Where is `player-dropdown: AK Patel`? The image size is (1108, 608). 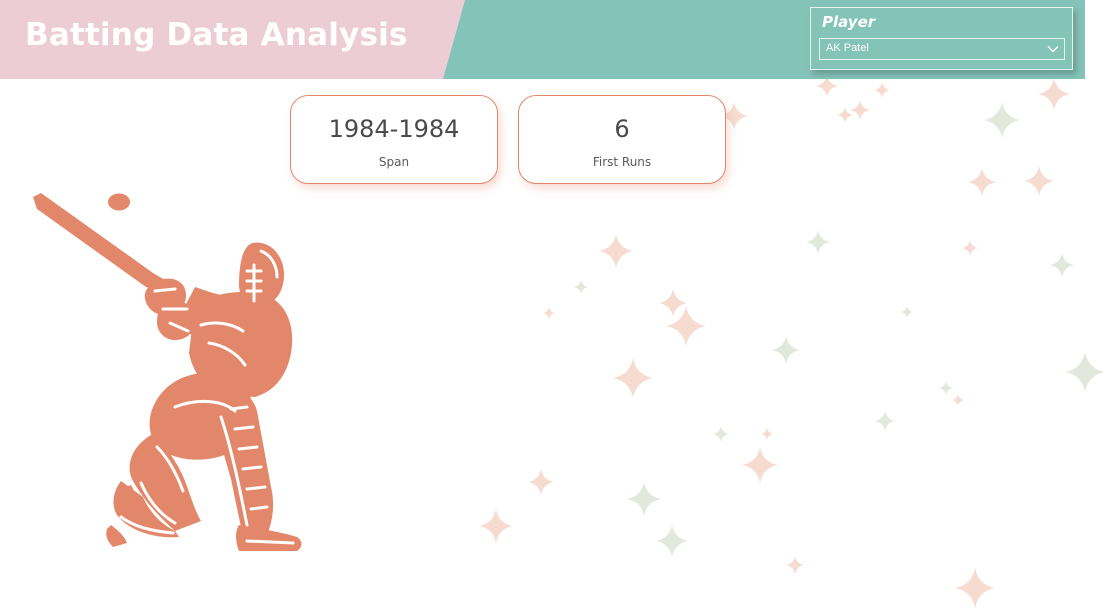 player-dropdown: AK Patel is located at coordinates (942, 49).